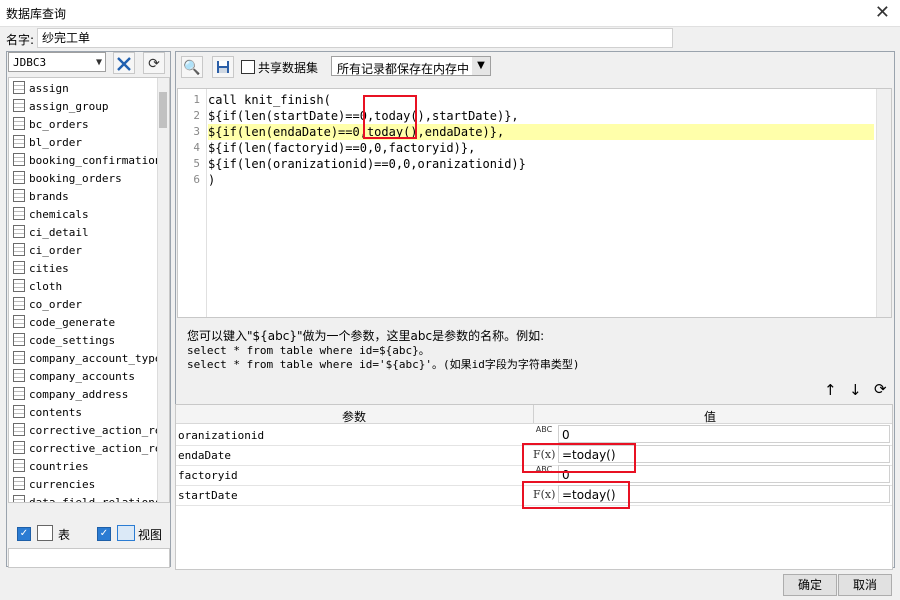 The image size is (900, 600). I want to click on table-name: booking_orders, so click(75, 178).